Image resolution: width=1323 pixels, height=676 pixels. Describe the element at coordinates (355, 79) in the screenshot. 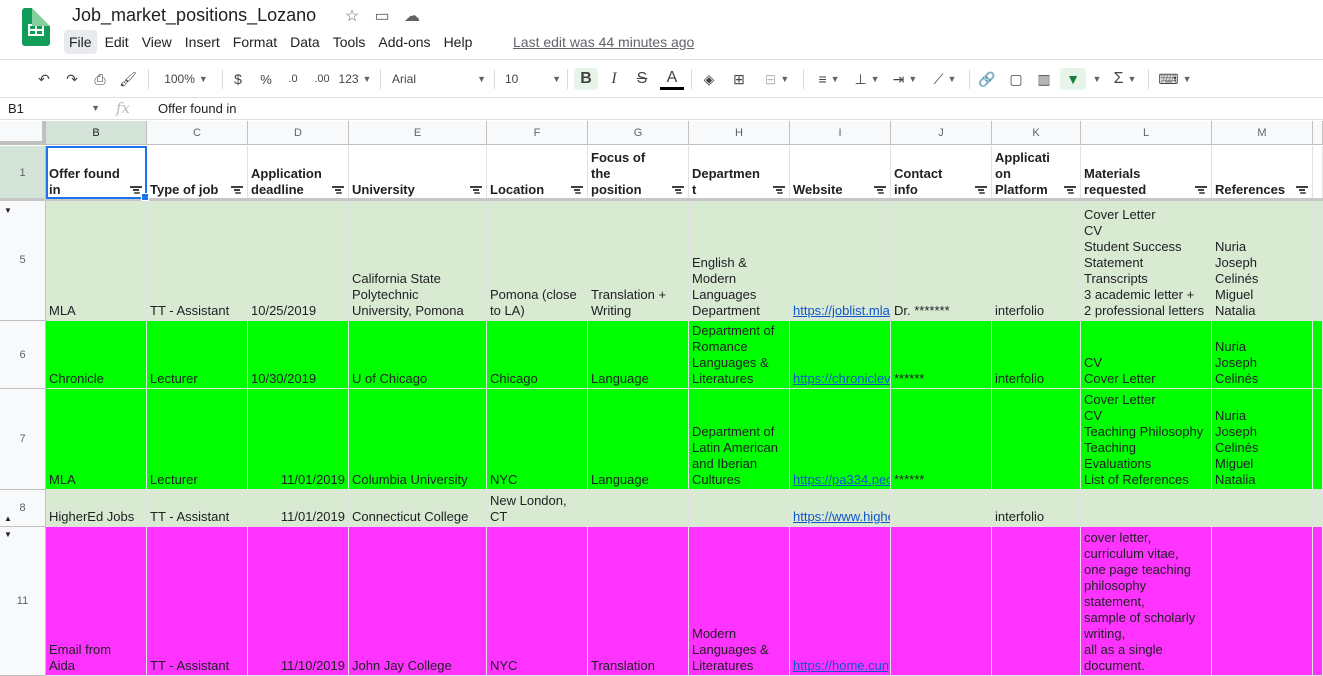

I see `more-formats-select: 123 ▼` at that location.